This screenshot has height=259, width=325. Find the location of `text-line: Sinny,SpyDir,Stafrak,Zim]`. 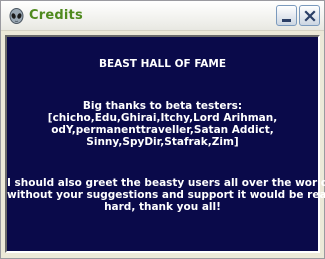

text-line: Sinny,SpyDir,Stafrak,Zim] is located at coordinates (162, 142).